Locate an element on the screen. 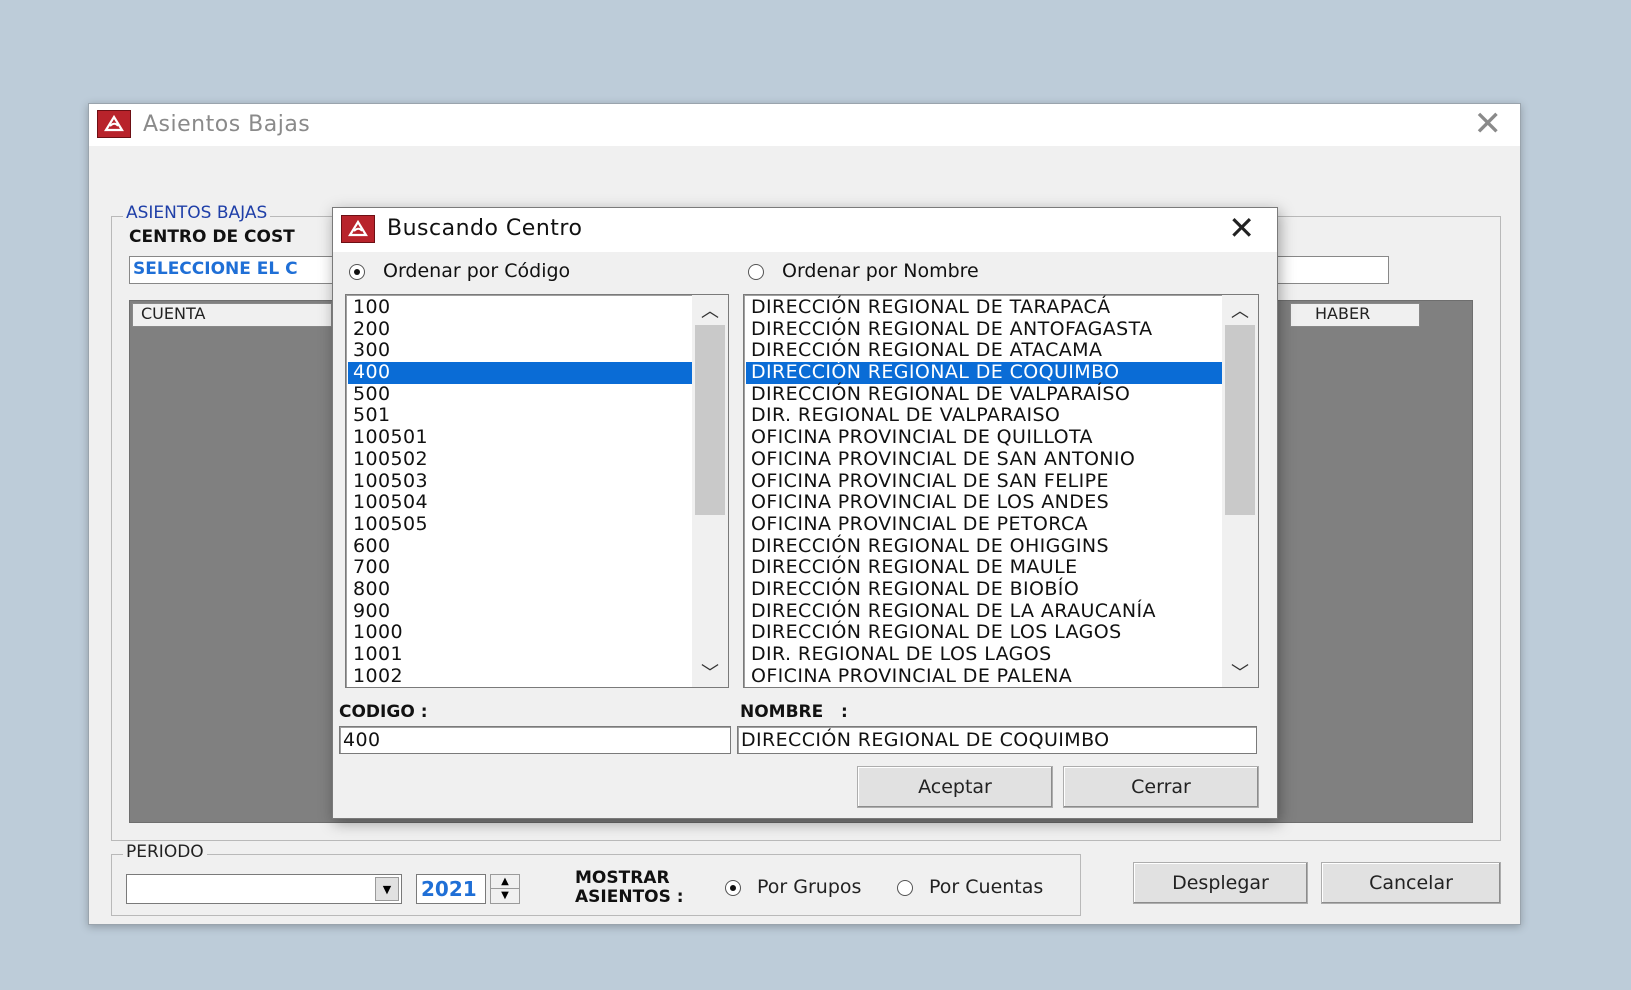 This screenshot has height=990, width=1631. mostrar-asientos-label: MOSTRAR ASIENTOS : is located at coordinates (629, 888).